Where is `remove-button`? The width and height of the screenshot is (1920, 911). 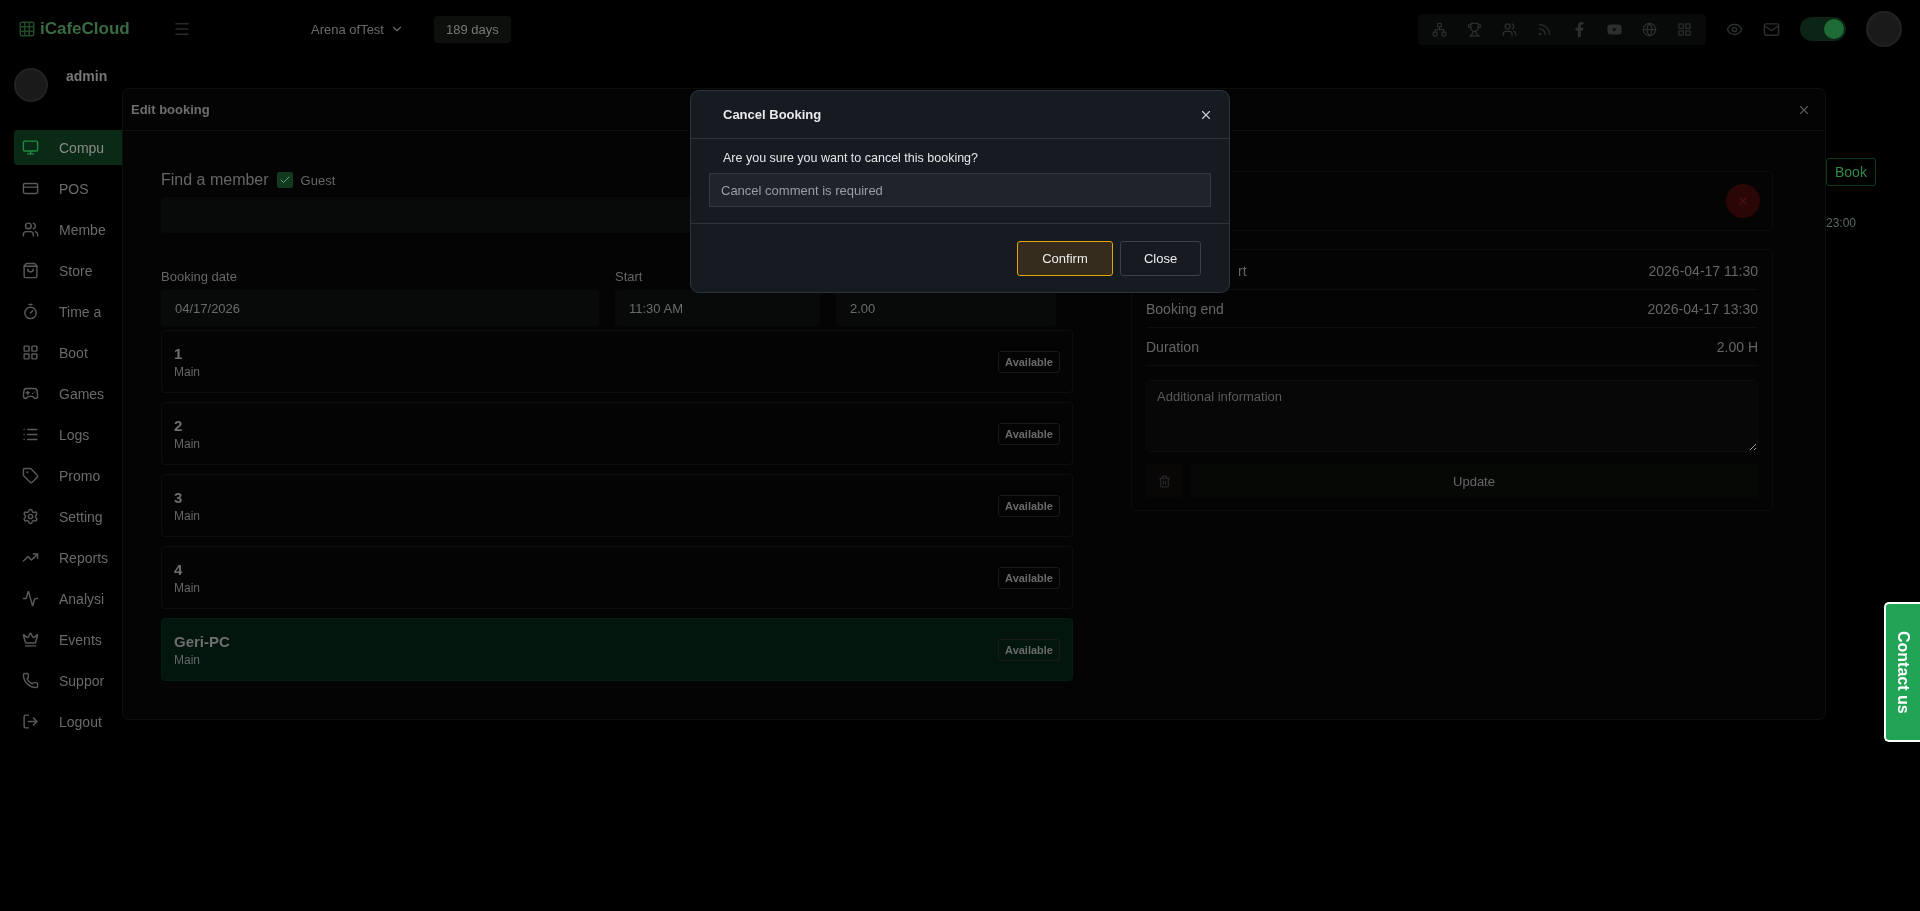 remove-button is located at coordinates (1743, 201).